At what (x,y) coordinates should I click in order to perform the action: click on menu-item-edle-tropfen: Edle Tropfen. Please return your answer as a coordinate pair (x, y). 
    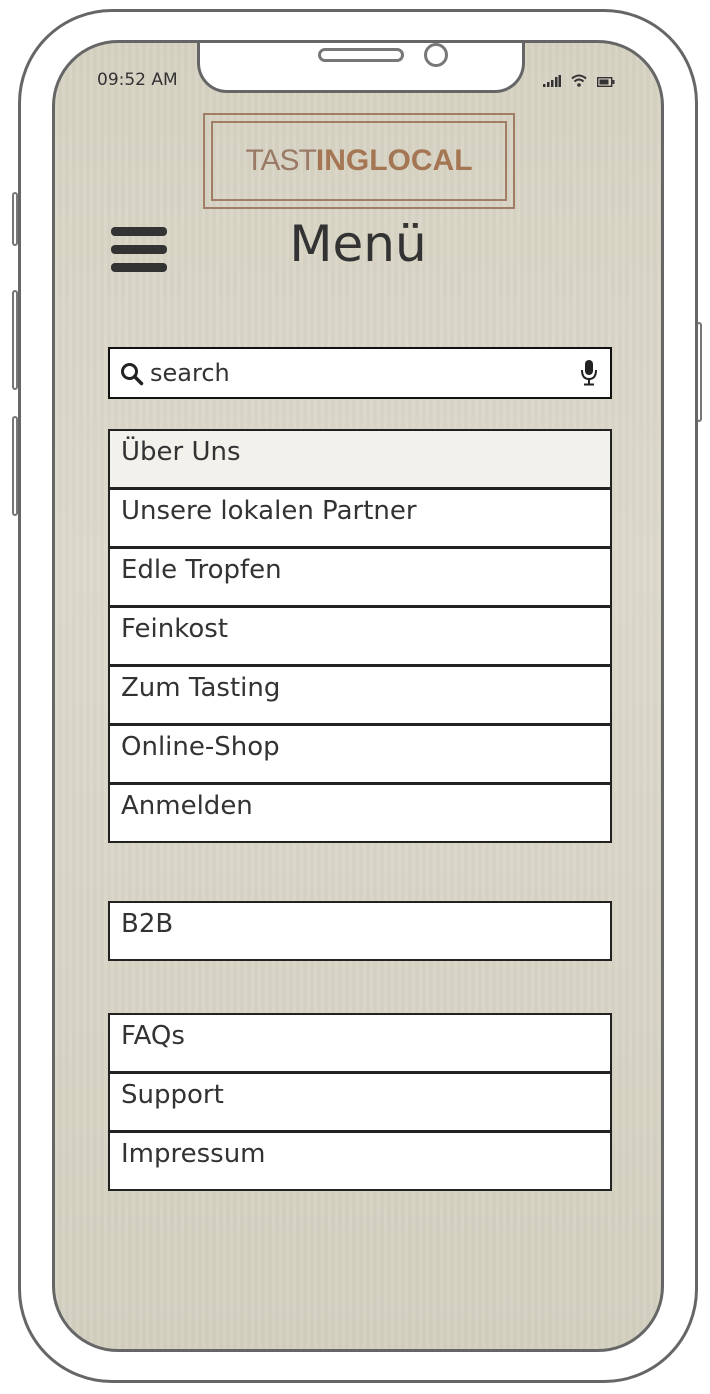
    Looking at the image, I should click on (360, 577).